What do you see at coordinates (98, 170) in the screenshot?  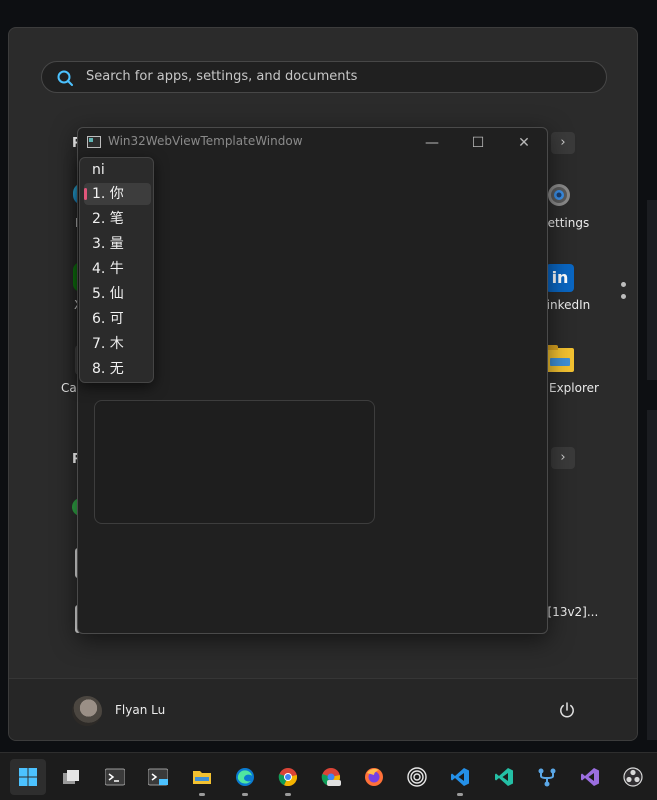 I see `ime-composition-text: ni` at bounding box center [98, 170].